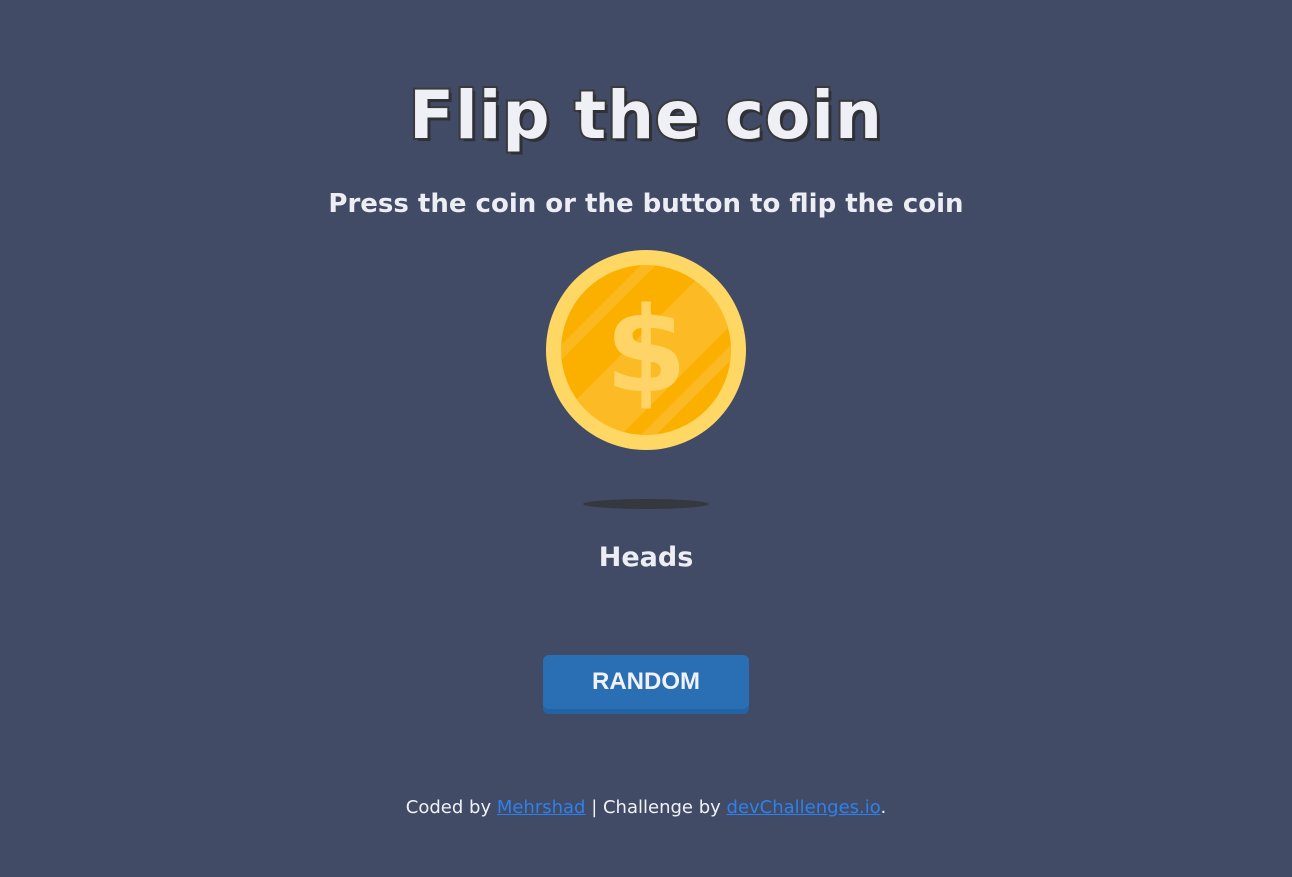  I want to click on footer-coded-by-text: Coded by, so click(451, 807).